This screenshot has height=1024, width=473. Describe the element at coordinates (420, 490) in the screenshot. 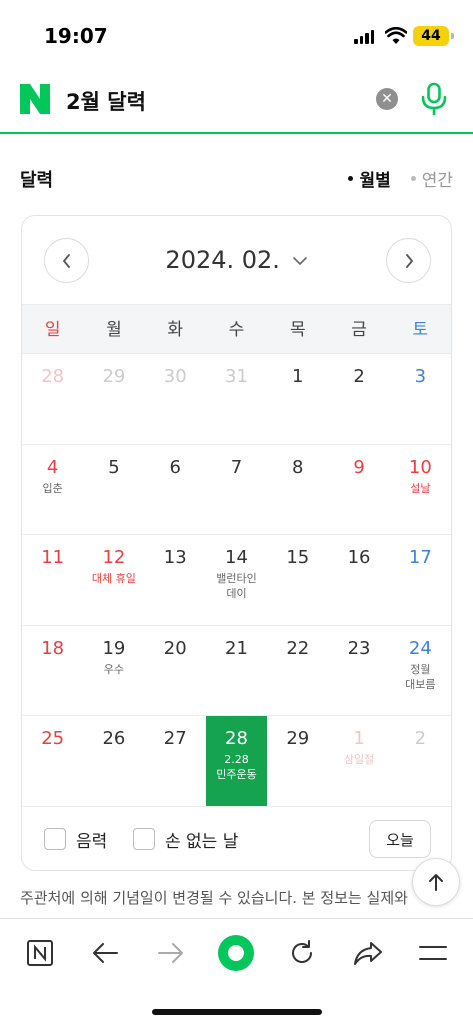

I see `calendar-day: 10 설날` at that location.